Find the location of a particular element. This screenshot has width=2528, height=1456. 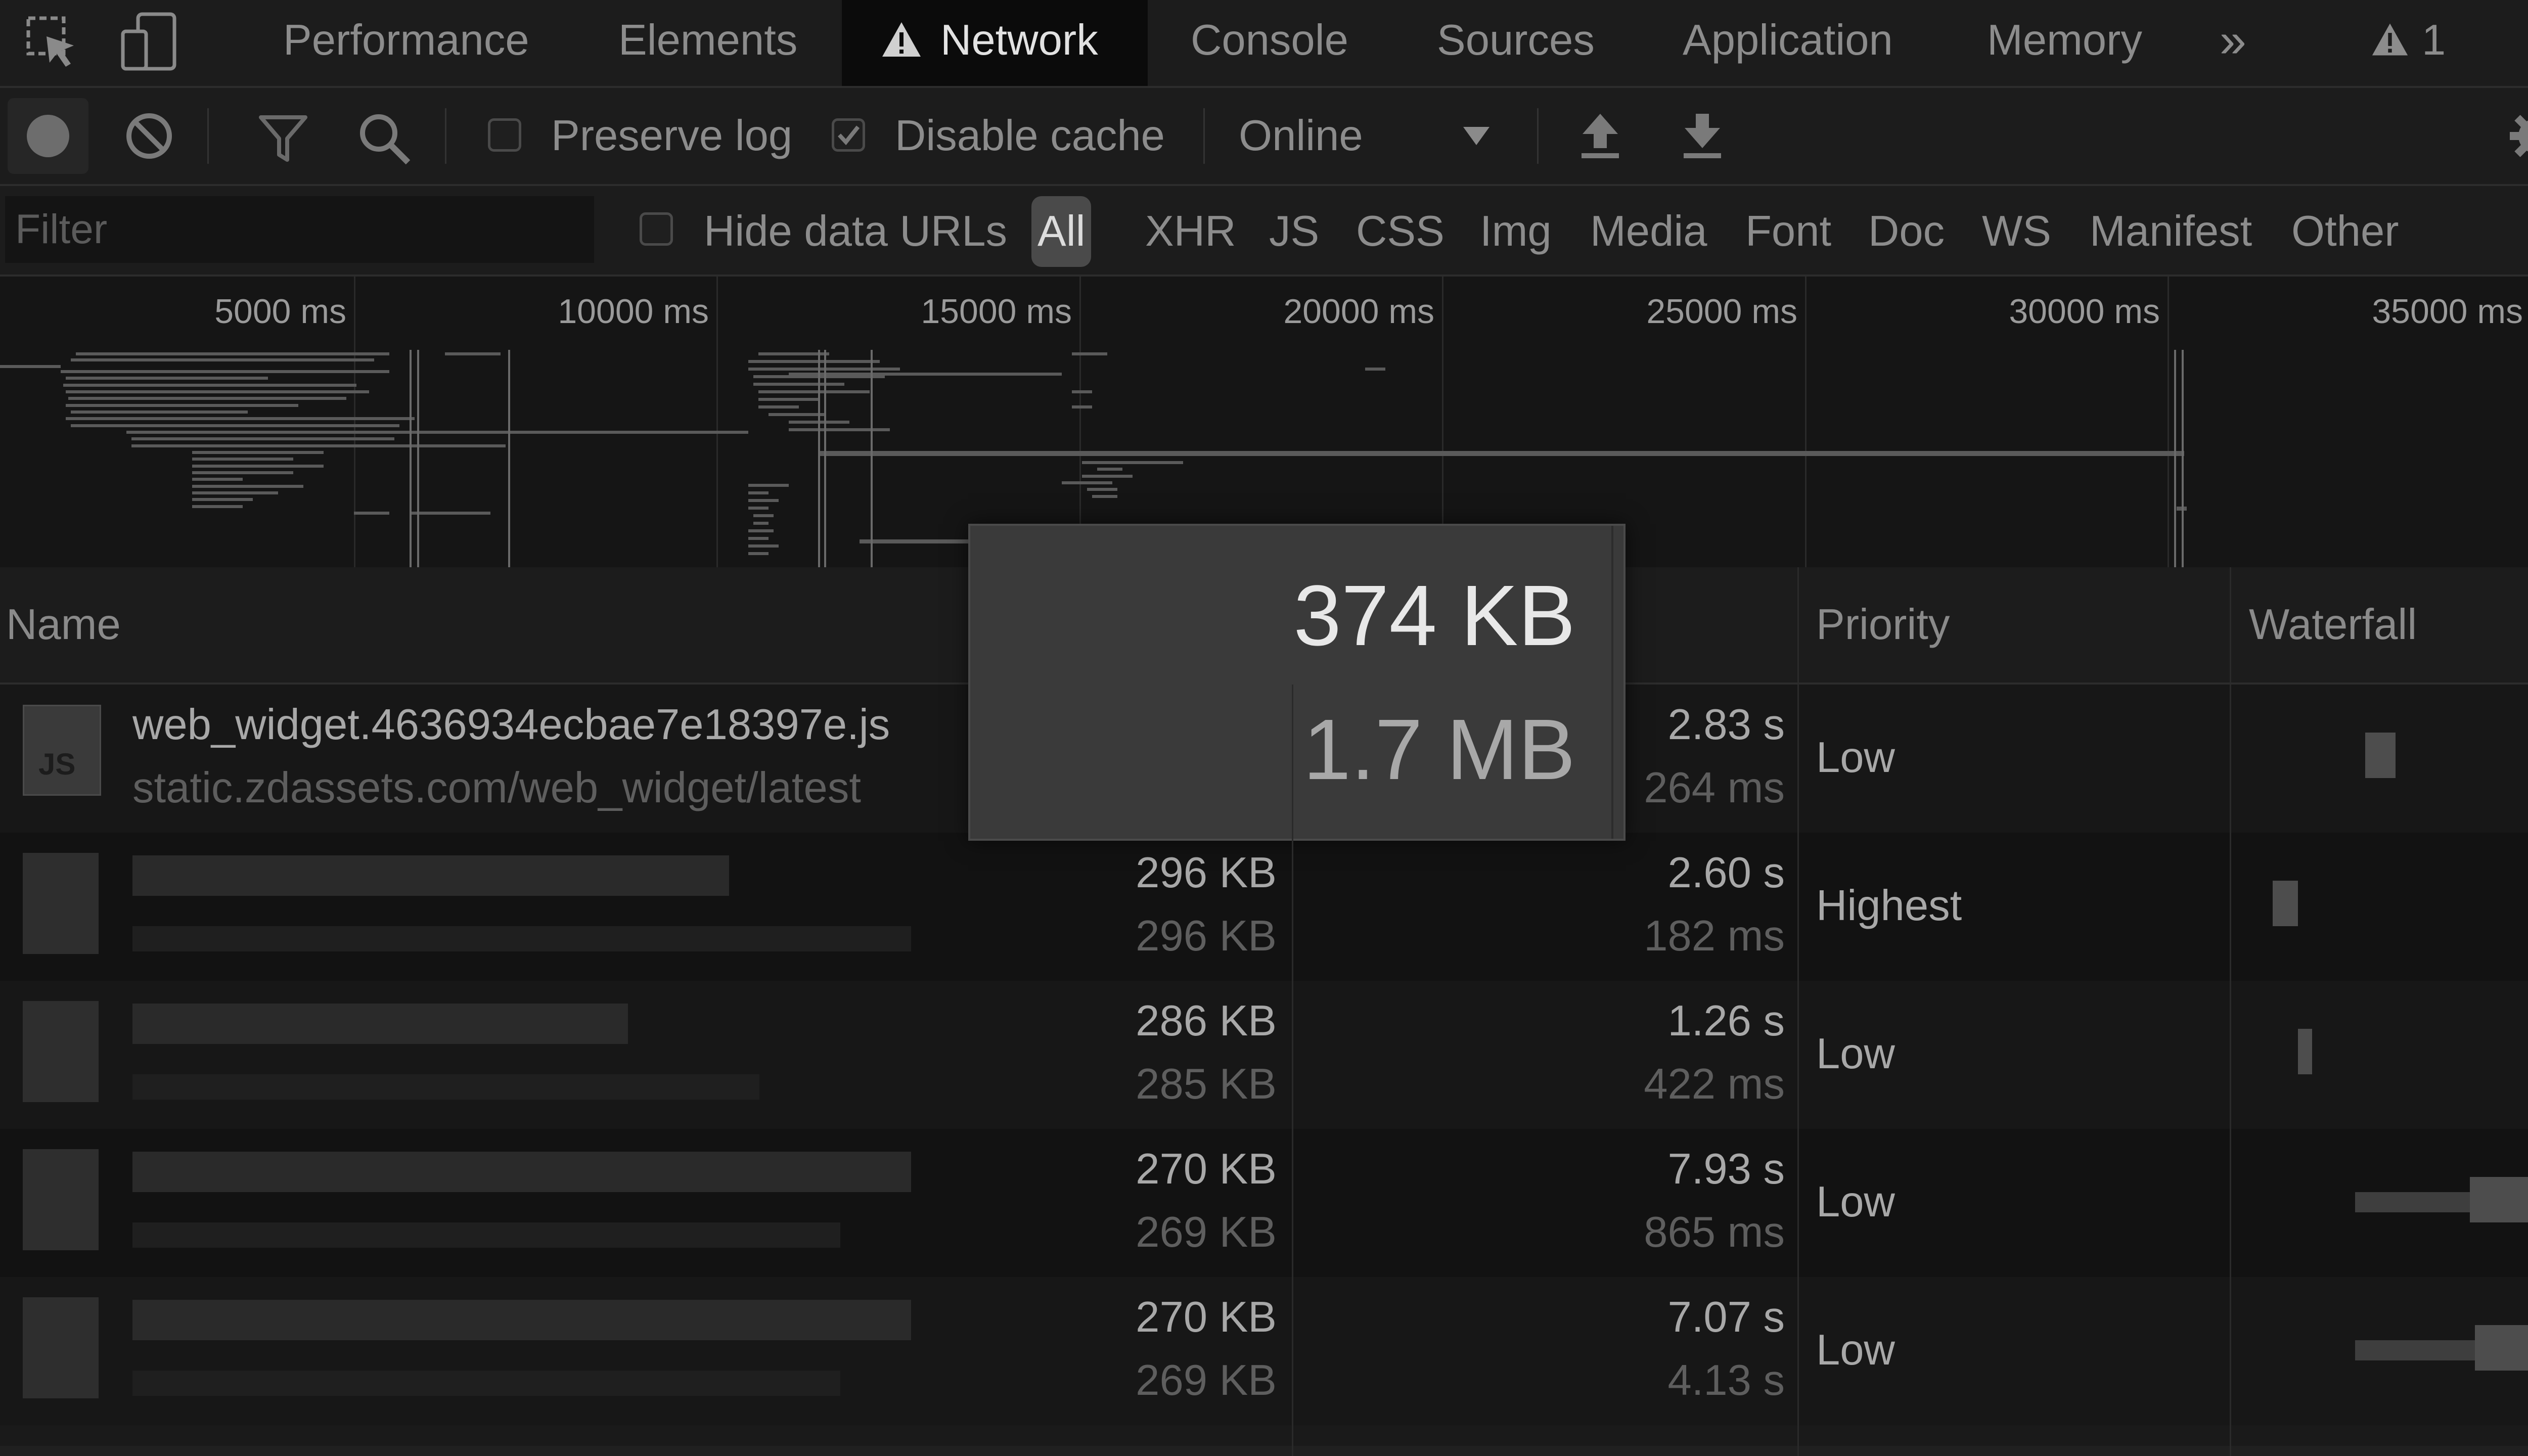

request-name: web_widget.4636934ecbae7e18397e.js is located at coordinates (511, 725).